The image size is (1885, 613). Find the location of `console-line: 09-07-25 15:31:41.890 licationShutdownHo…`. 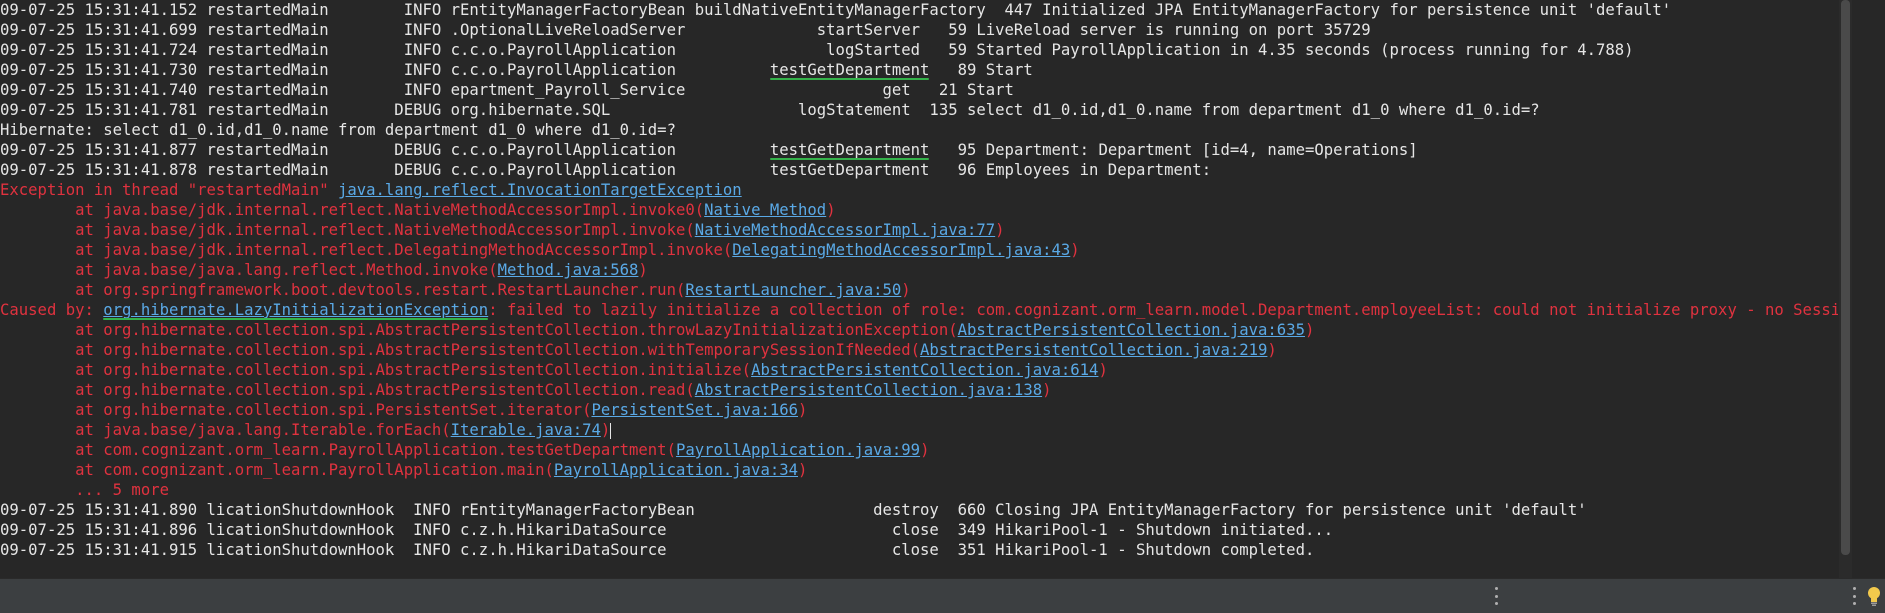

console-line: 09-07-25 15:31:41.890 licationShutdownHo… is located at coordinates (793, 510).